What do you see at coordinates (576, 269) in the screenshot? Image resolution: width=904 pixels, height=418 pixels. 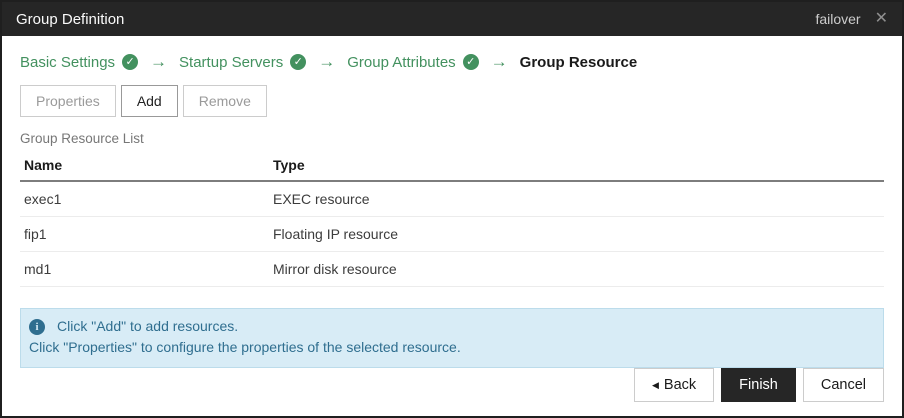 I see `resource-type-cell: Mirror disk resource` at bounding box center [576, 269].